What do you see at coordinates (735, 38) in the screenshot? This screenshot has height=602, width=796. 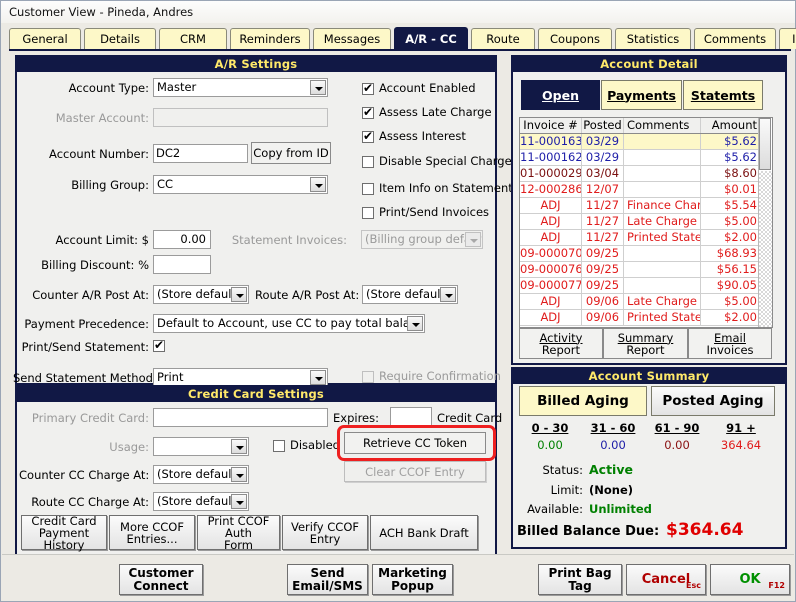 I see `tab-comments: Comments` at bounding box center [735, 38].